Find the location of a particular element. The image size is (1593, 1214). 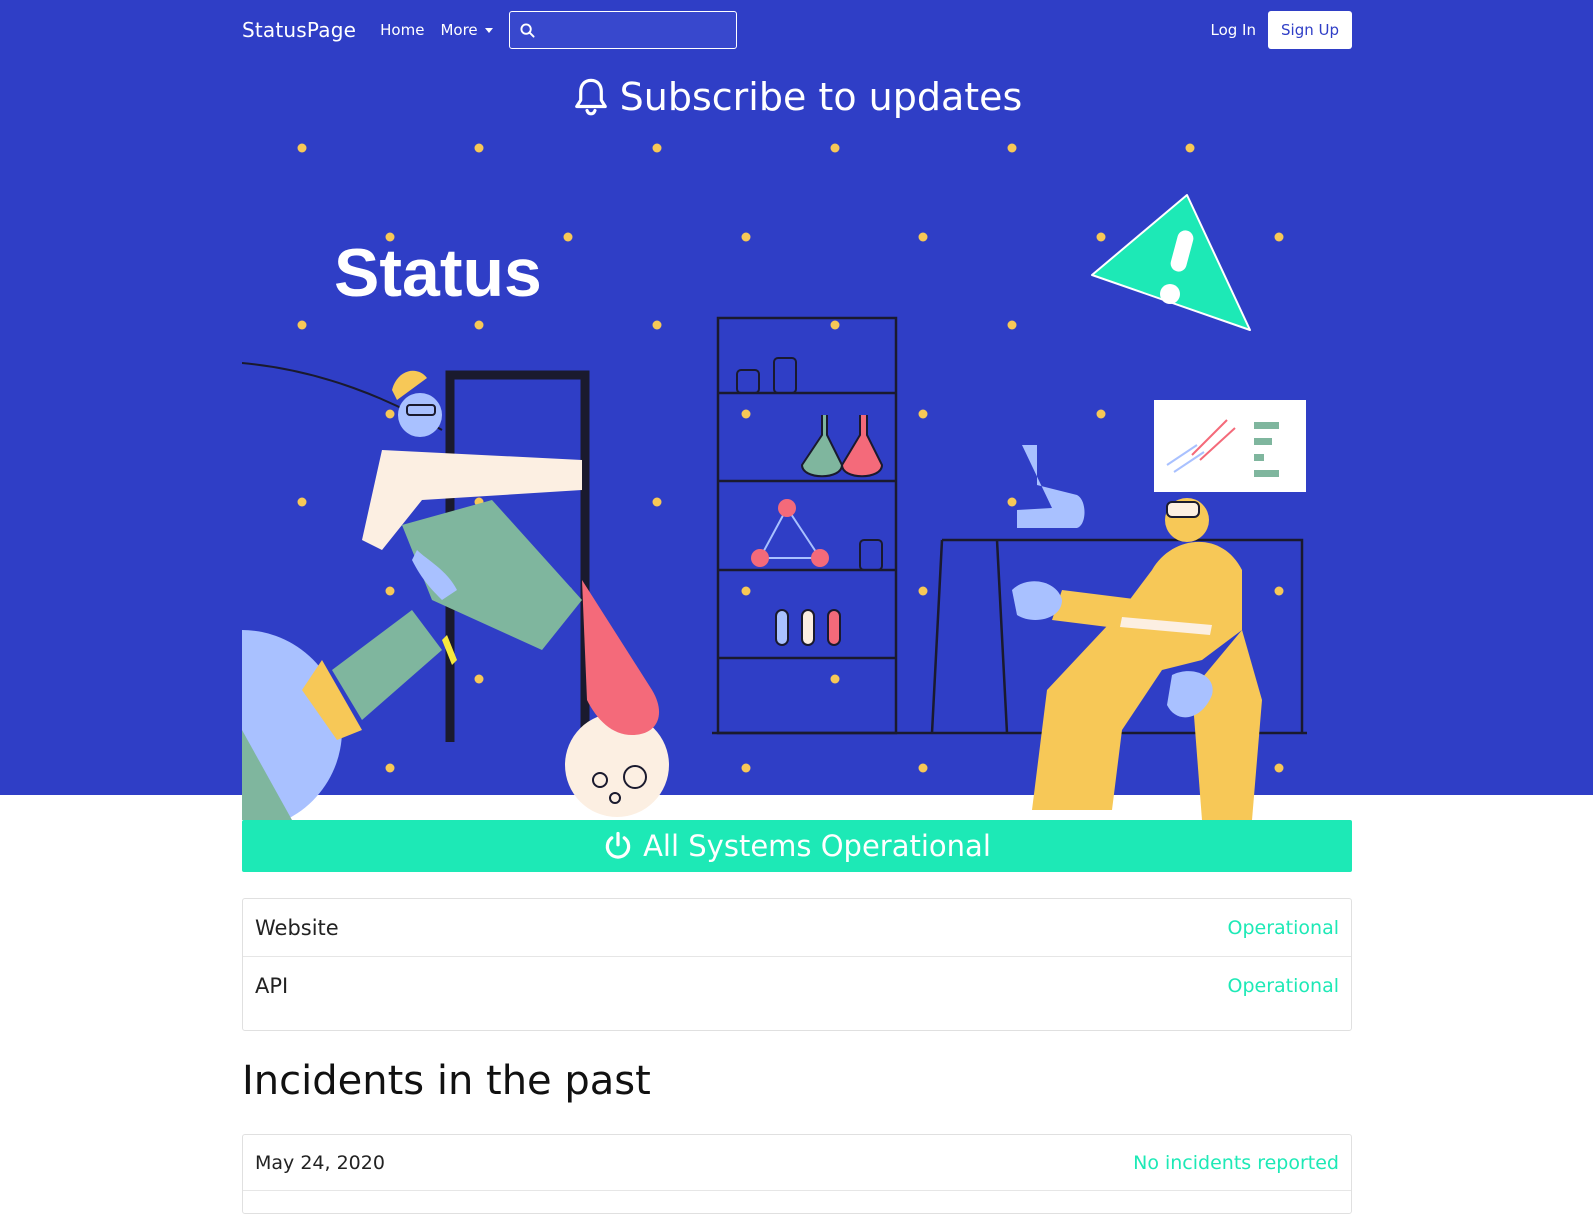

incident-status: No incidents reported is located at coordinates (1236, 1162).